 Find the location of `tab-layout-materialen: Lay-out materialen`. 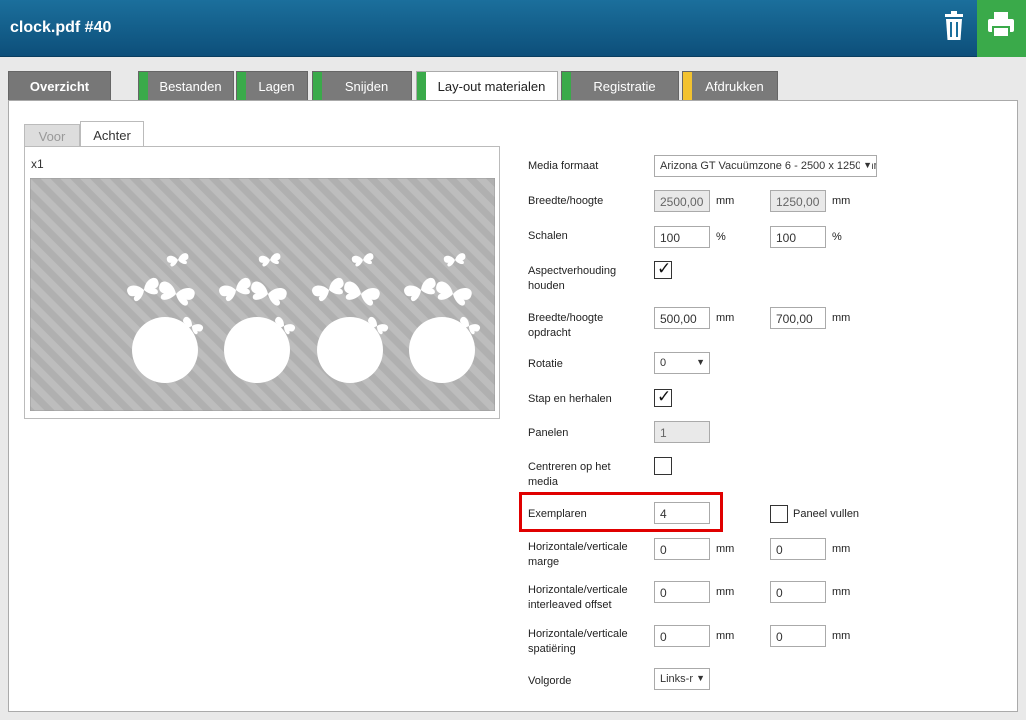

tab-layout-materialen: Lay-out materialen is located at coordinates (487, 86).